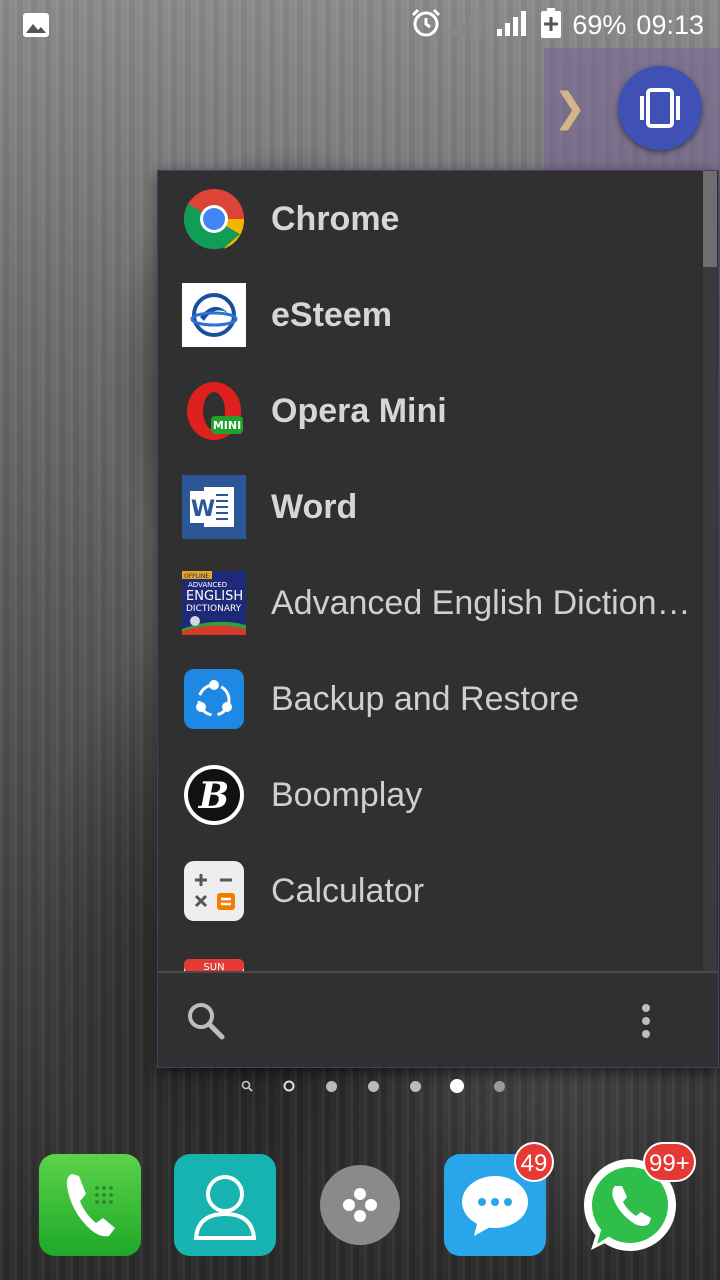 Image resolution: width=720 pixels, height=1280 pixels. Describe the element at coordinates (438, 972) in the screenshot. I see `divider` at that location.